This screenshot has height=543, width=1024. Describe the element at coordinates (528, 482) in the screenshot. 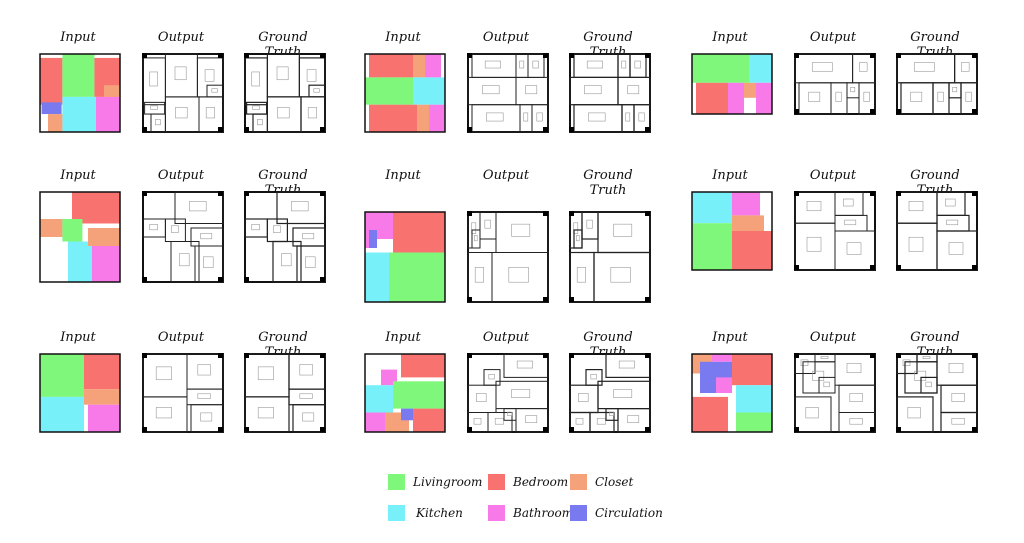

I see `legend-item-bedroom: Bedroom` at that location.